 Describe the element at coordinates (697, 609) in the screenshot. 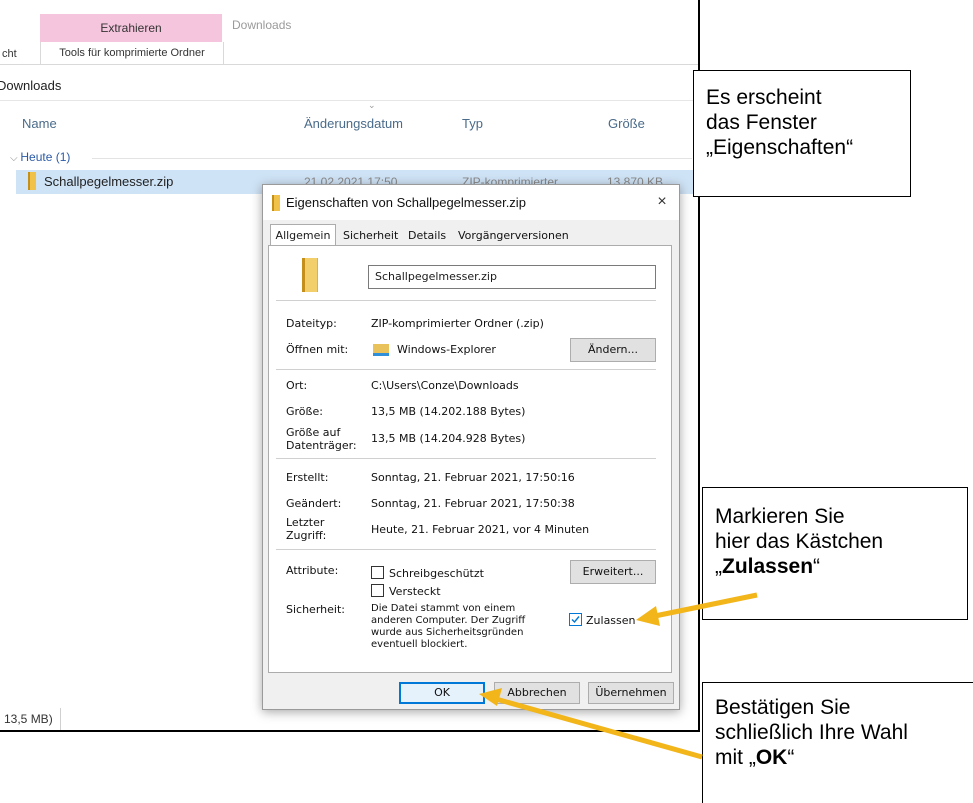

I see `arrow-to-zulassen` at that location.